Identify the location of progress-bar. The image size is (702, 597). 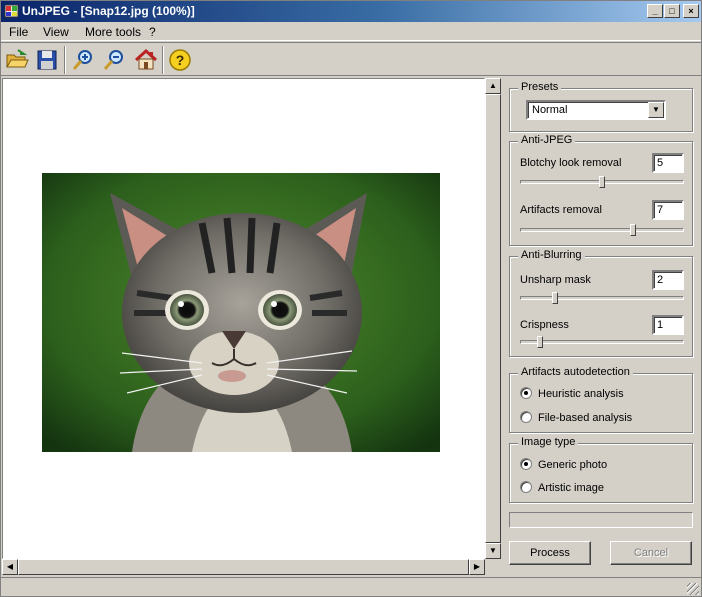
(601, 520).